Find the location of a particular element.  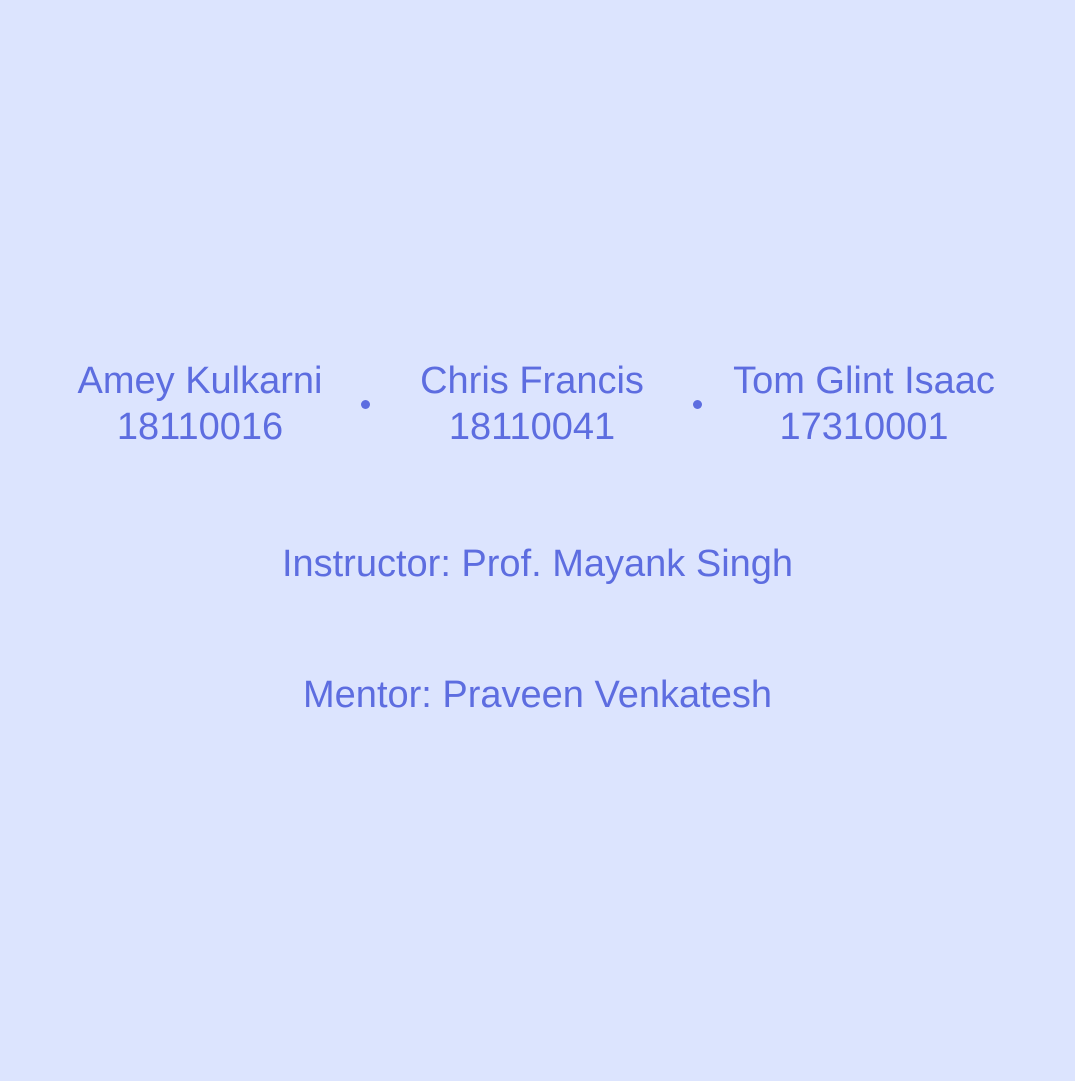

instructor-text: Instructor: Prof. Mayank Singh is located at coordinates (537, 564).